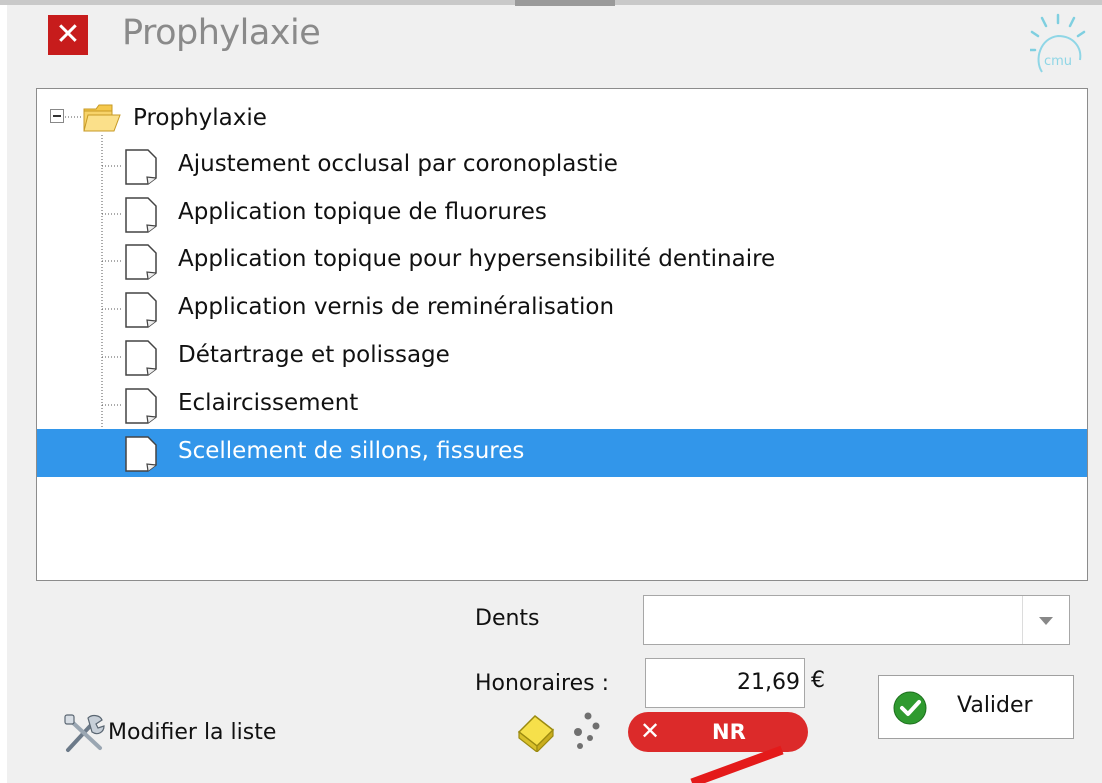  Describe the element at coordinates (725, 683) in the screenshot. I see `honoraires-input: 21,69` at that location.